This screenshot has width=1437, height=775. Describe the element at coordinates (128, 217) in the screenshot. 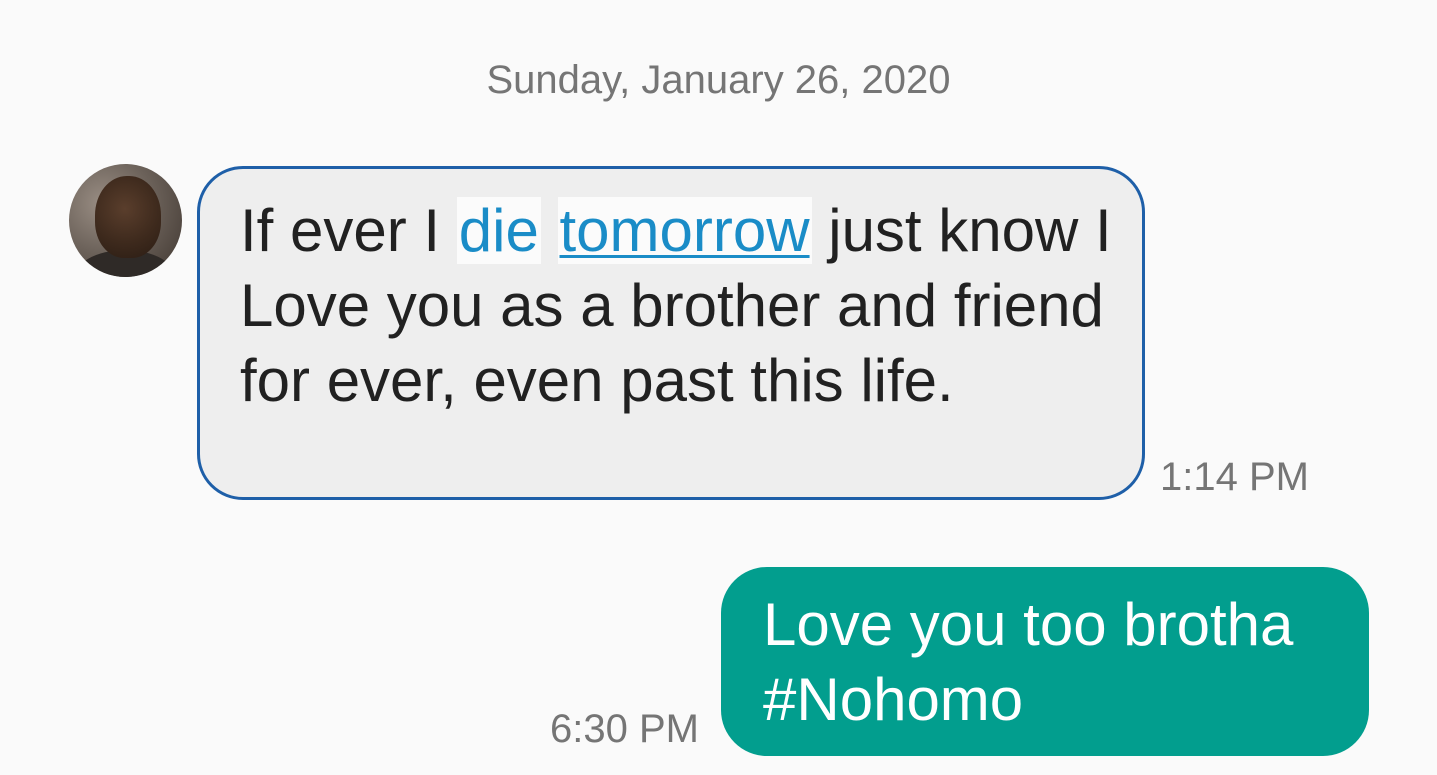

I see `avatar-face` at that location.